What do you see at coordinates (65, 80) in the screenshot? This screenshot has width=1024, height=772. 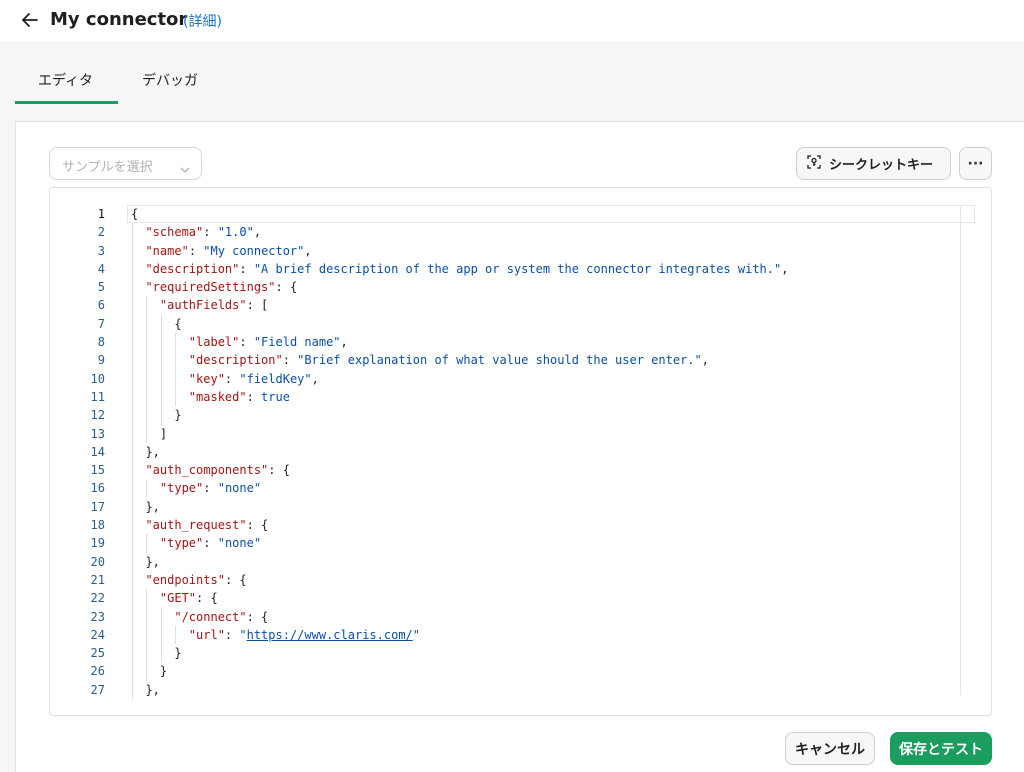 I see `tab-editor: エディタ` at bounding box center [65, 80].